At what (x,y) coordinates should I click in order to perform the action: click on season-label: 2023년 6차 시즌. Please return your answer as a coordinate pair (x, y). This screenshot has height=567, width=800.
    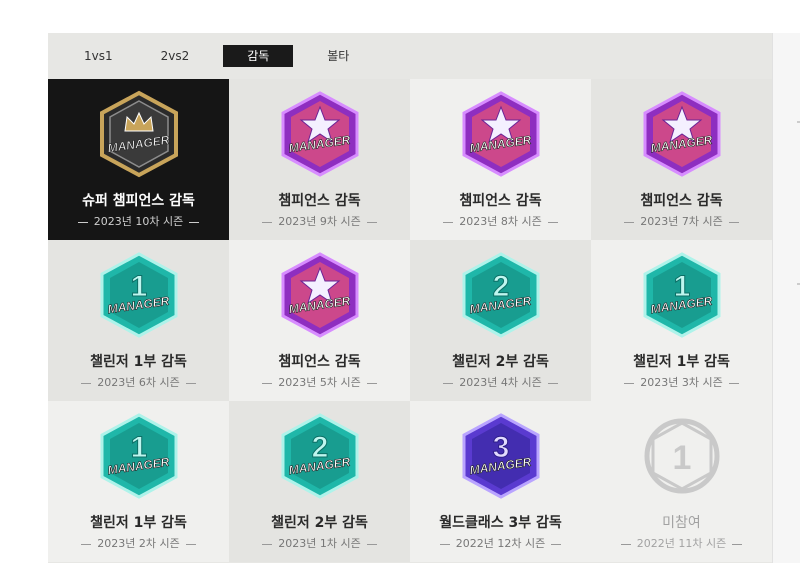
    Looking at the image, I should click on (138, 382).